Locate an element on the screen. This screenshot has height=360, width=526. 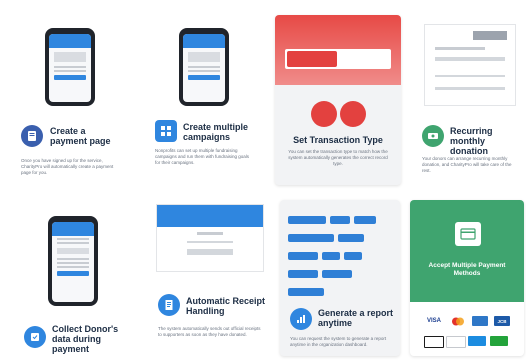
mastercard-logo is located at coordinates (458, 321).